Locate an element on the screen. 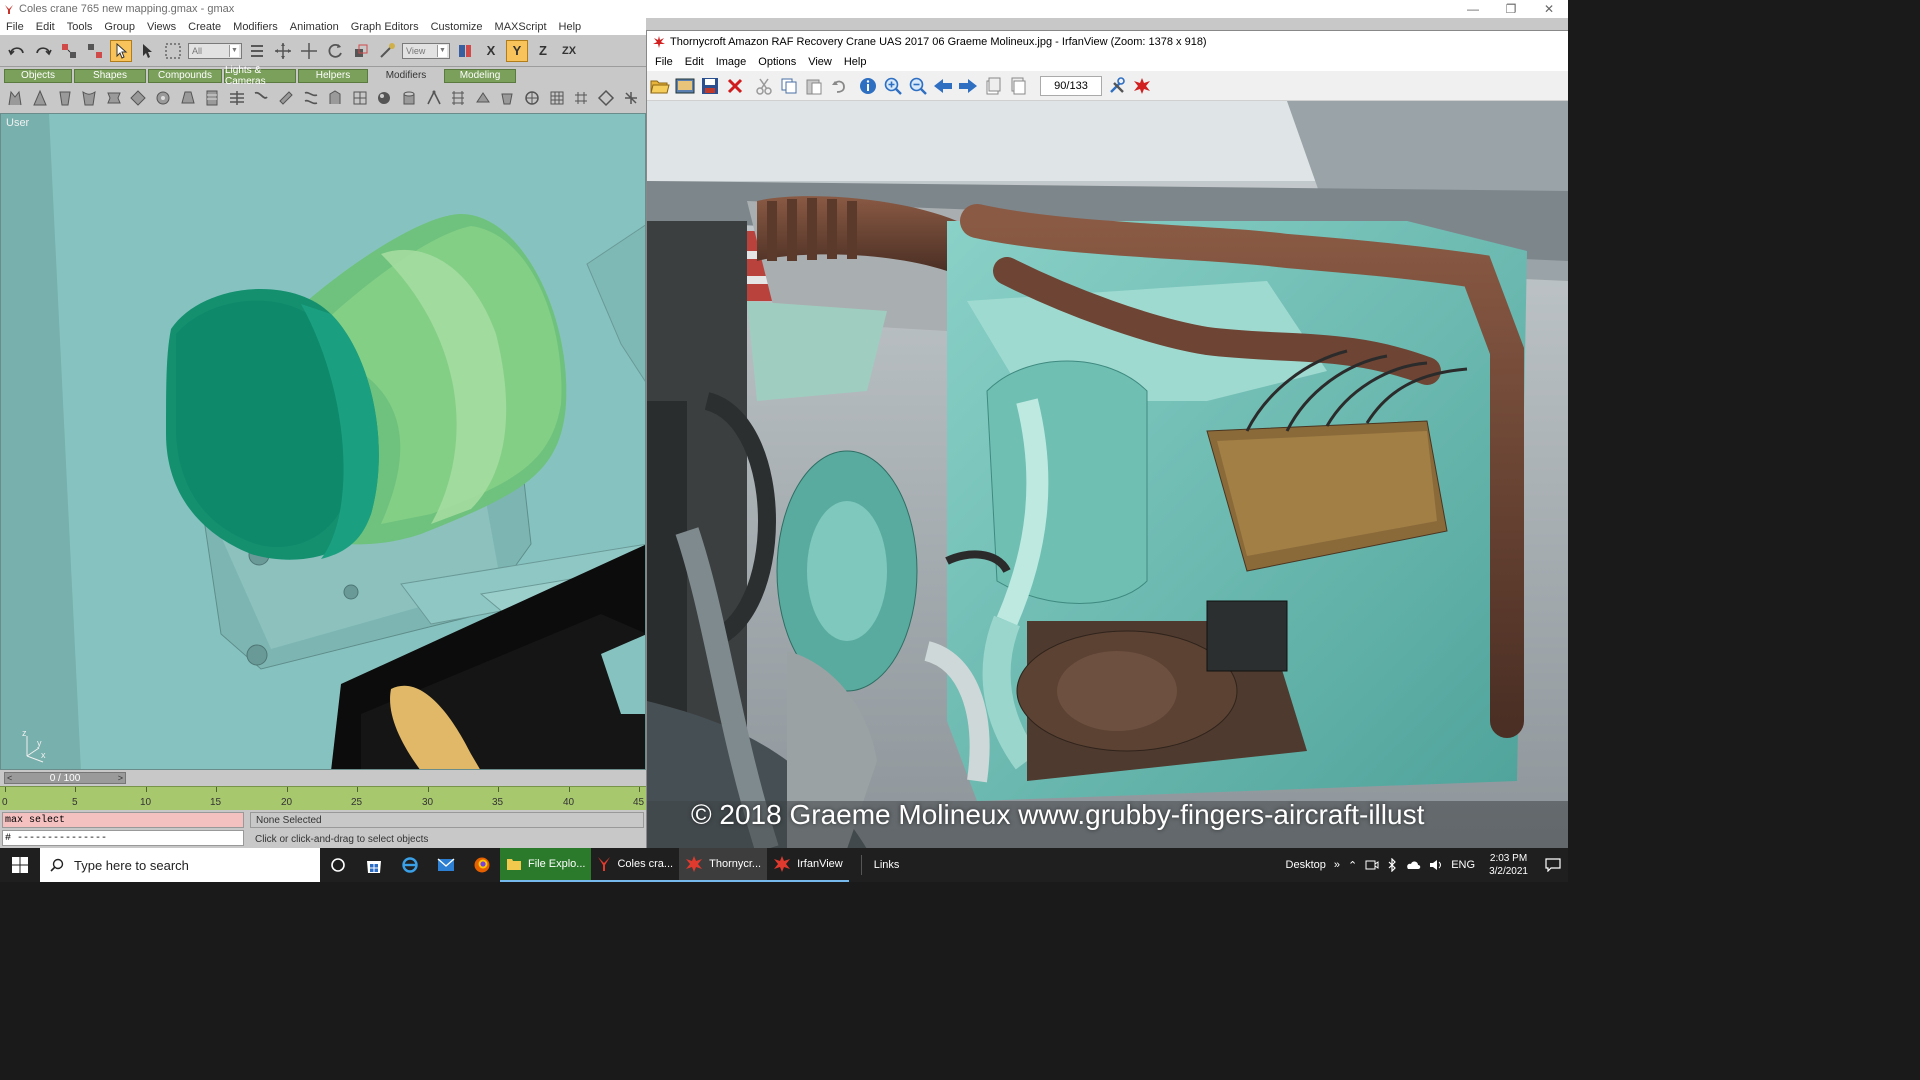 Image resolution: width=1920 pixels, height=1080 pixels. axis-y-button: Y is located at coordinates (517, 50).